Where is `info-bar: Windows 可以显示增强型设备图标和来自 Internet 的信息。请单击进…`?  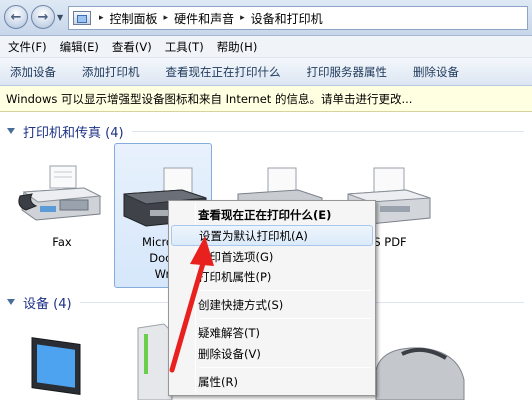 info-bar: Windows 可以显示增强型设备图标和来自 Internet 的信息。请单击进… is located at coordinates (266, 99).